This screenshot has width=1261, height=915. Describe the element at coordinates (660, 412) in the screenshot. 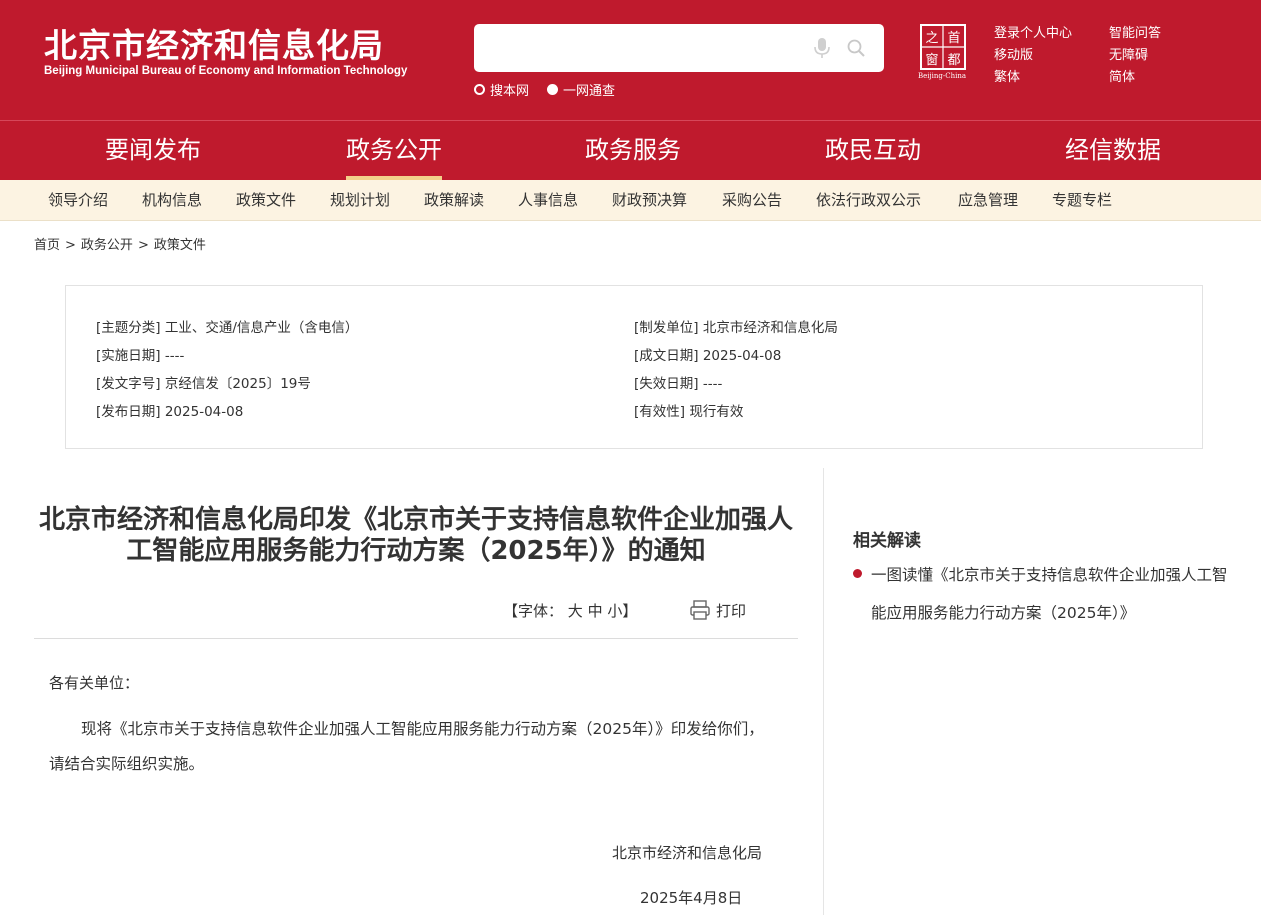

I see `meta-label: [有效性]` at that location.